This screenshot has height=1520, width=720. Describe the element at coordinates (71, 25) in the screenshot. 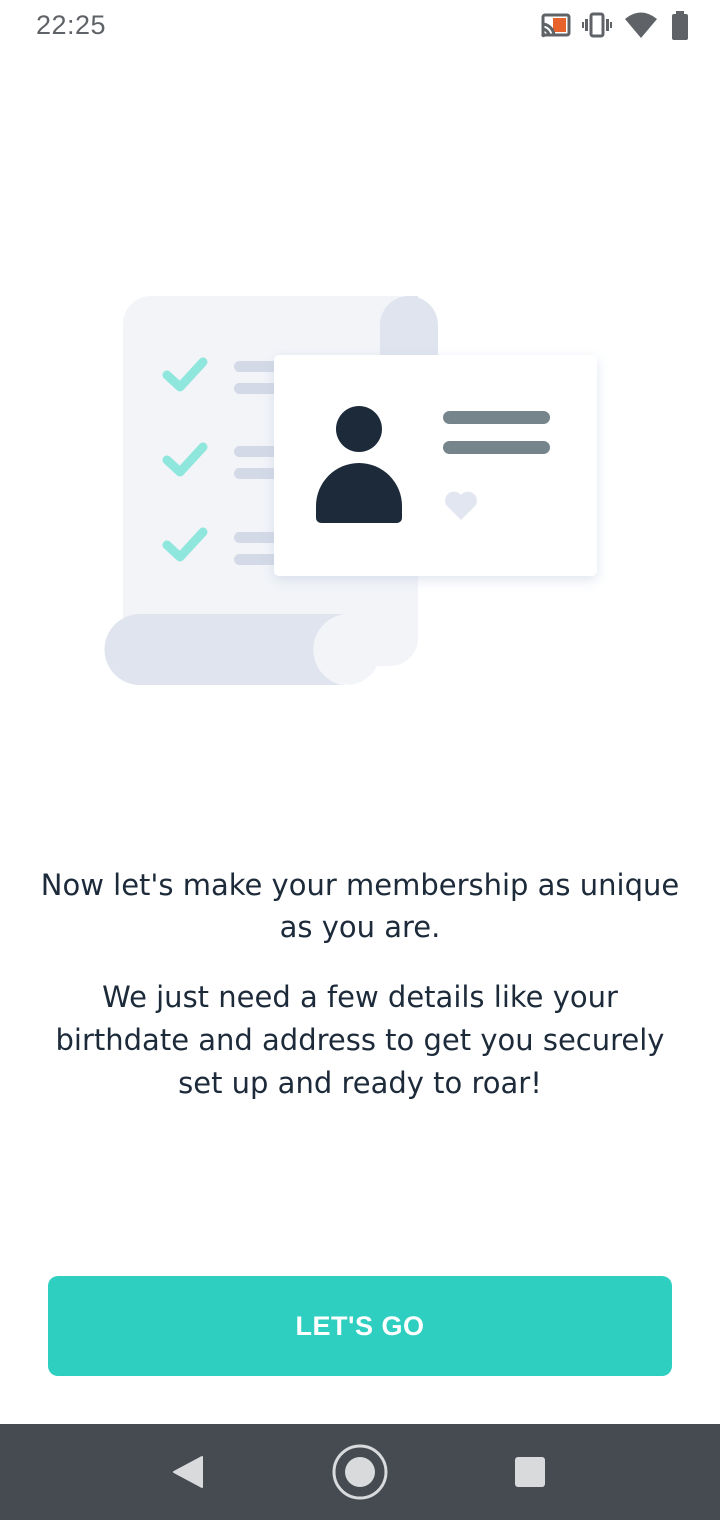

I see `status-time: 22:25` at that location.